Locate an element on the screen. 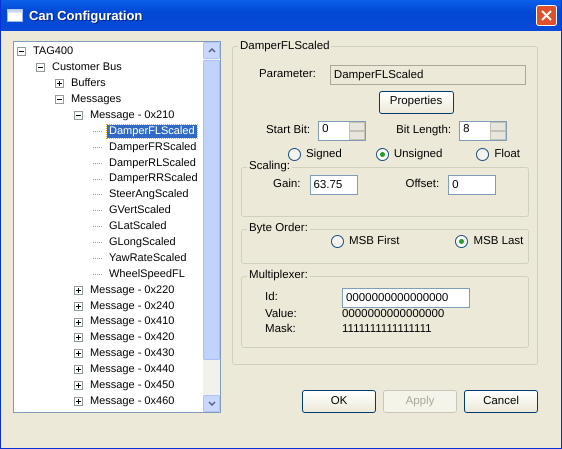 The image size is (562, 449). tree-item: Message - 0x440 is located at coordinates (132, 369).